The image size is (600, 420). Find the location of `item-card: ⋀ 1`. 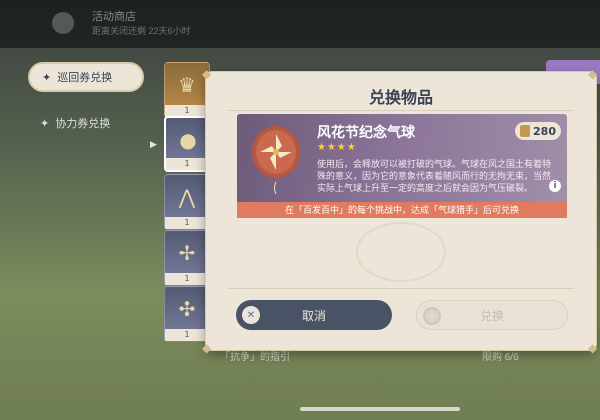

item-card: ⋀ 1 is located at coordinates (187, 202).